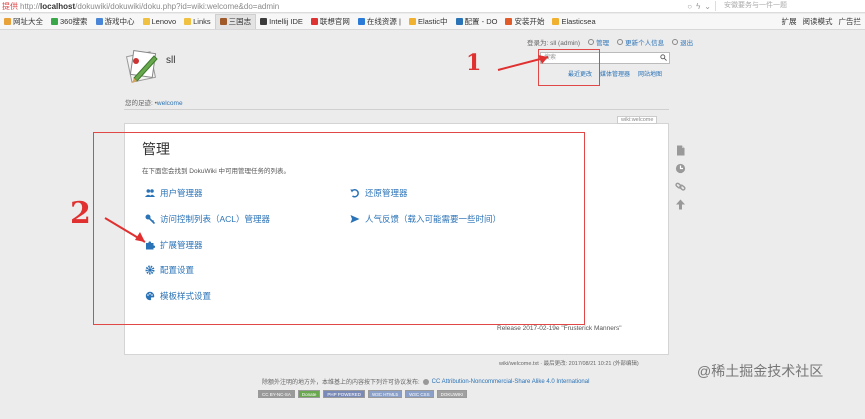  What do you see at coordinates (790, 6) in the screenshot?
I see `browser-search-input: 安徽要务与一件一题` at bounding box center [790, 6].